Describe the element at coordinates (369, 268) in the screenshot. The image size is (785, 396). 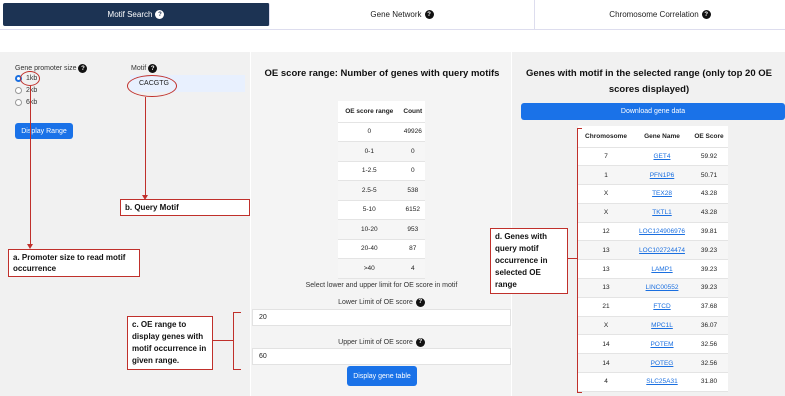
I see `table-cell: >40` at that location.